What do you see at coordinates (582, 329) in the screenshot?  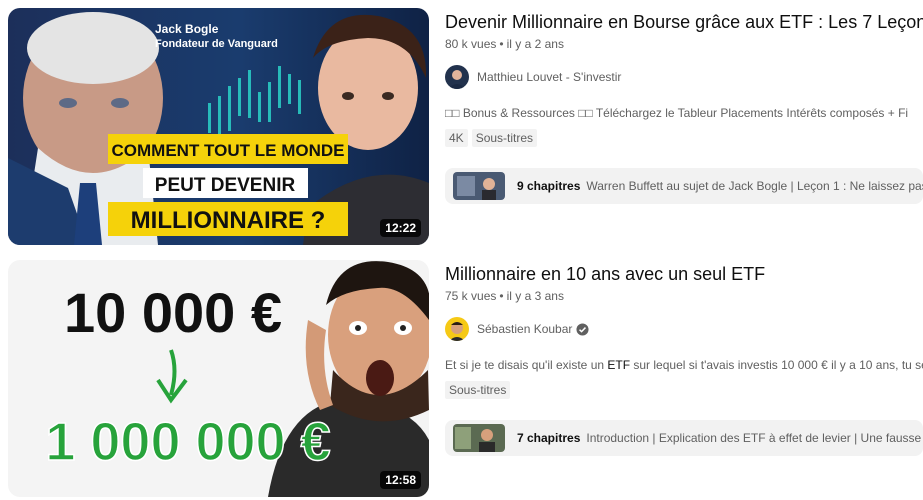 I see `verified-check-icon` at bounding box center [582, 329].